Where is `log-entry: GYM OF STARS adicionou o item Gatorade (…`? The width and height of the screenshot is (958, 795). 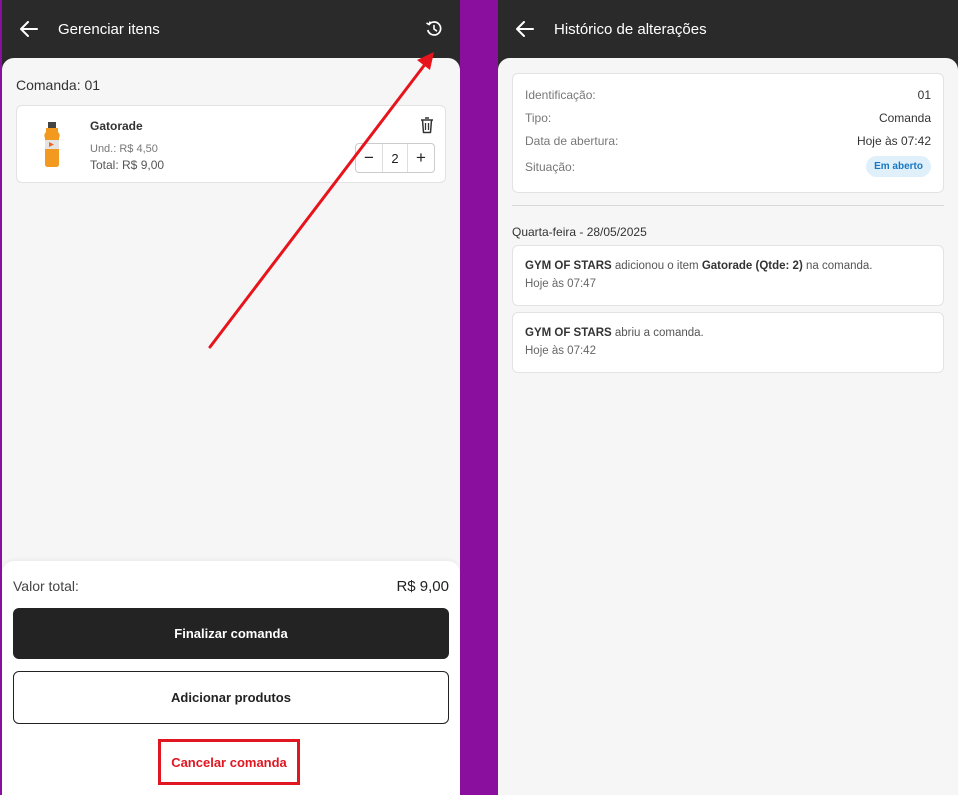
log-entry: GYM OF STARS adicionou o item Gatorade (… is located at coordinates (728, 275).